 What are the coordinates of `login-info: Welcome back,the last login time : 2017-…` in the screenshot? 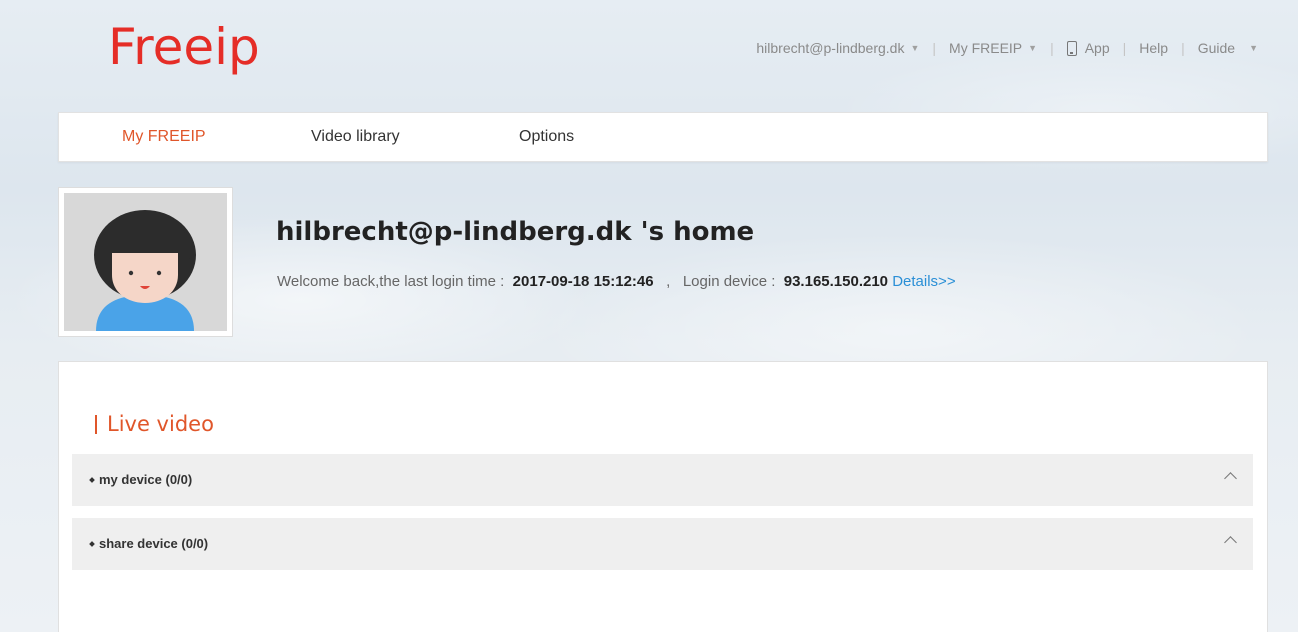 It's located at (616, 281).